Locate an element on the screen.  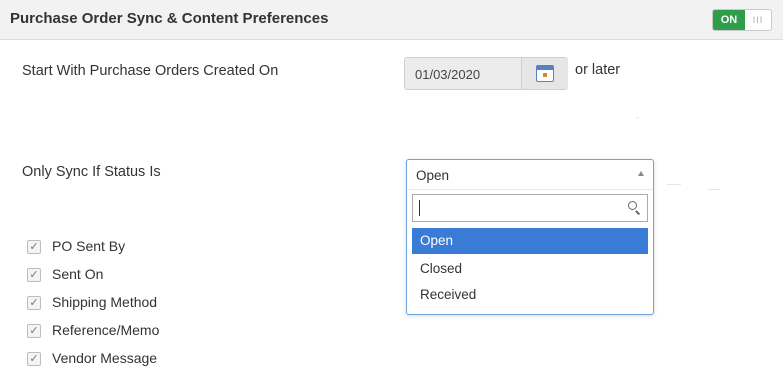
status-option-closed: Closed is located at coordinates (530, 269).